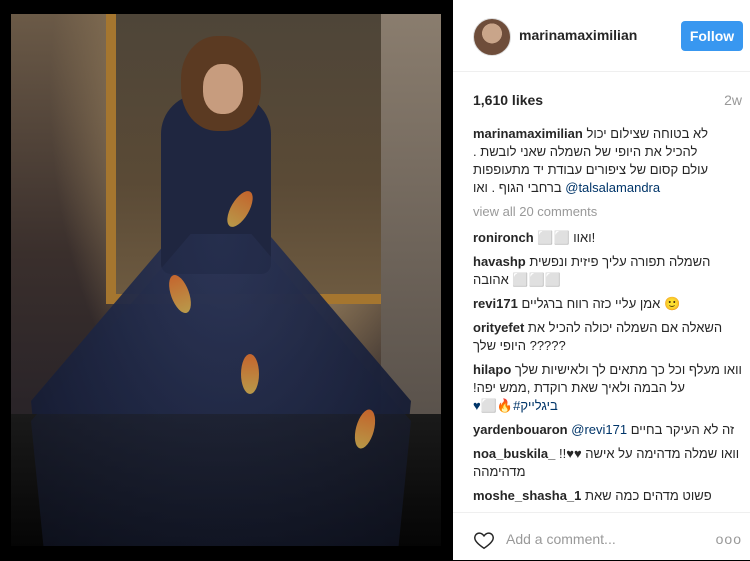  Describe the element at coordinates (647, 133) in the screenshot. I see `caption-text: לא בטוחה שצילום יכול` at that location.